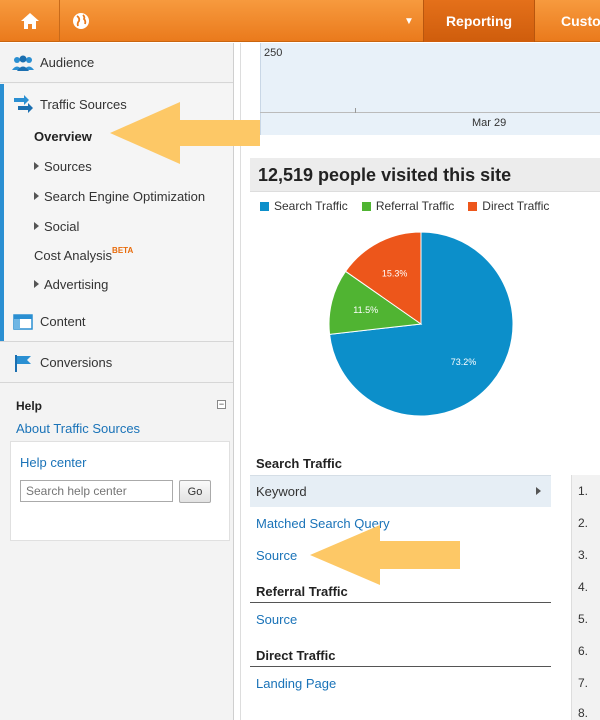 This screenshot has height=720, width=600. What do you see at coordinates (311, 206) in the screenshot?
I see `legend-label: Search Traffic` at bounding box center [311, 206].